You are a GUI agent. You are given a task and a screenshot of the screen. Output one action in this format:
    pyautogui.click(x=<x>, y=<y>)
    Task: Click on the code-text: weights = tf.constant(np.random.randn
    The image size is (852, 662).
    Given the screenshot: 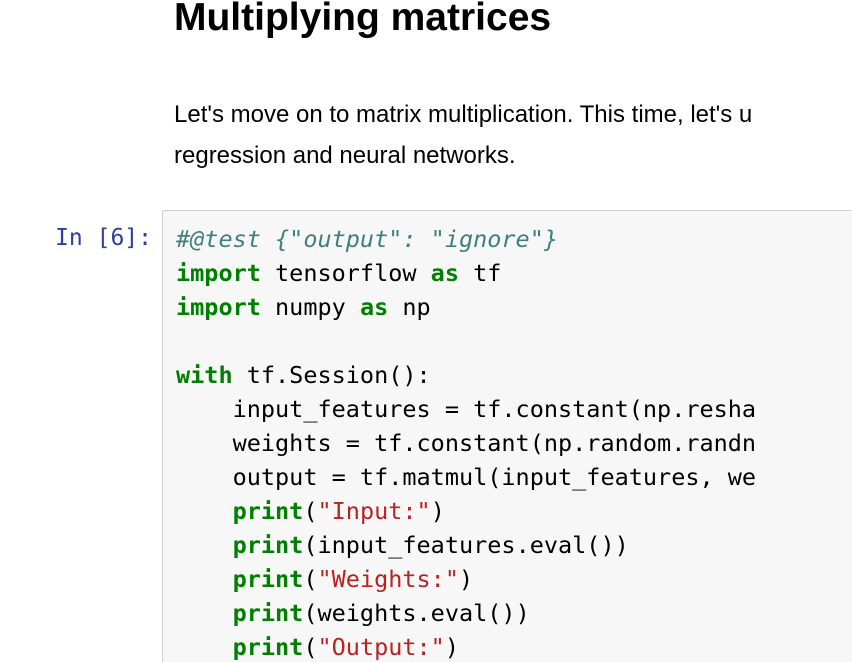 What is the action you would take?
    pyautogui.click(x=494, y=443)
    